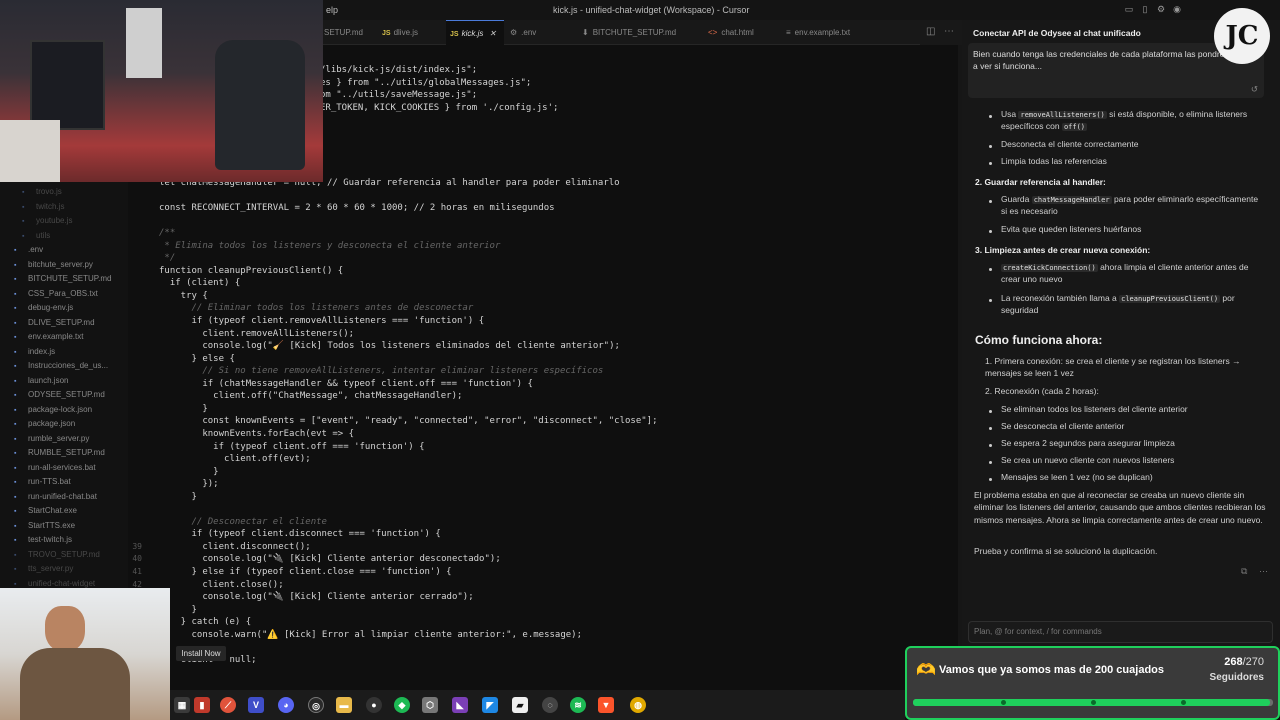 This screenshot has height=720, width=1280. What do you see at coordinates (949, 31) in the screenshot?
I see `more-icon: ⋯` at bounding box center [949, 31].